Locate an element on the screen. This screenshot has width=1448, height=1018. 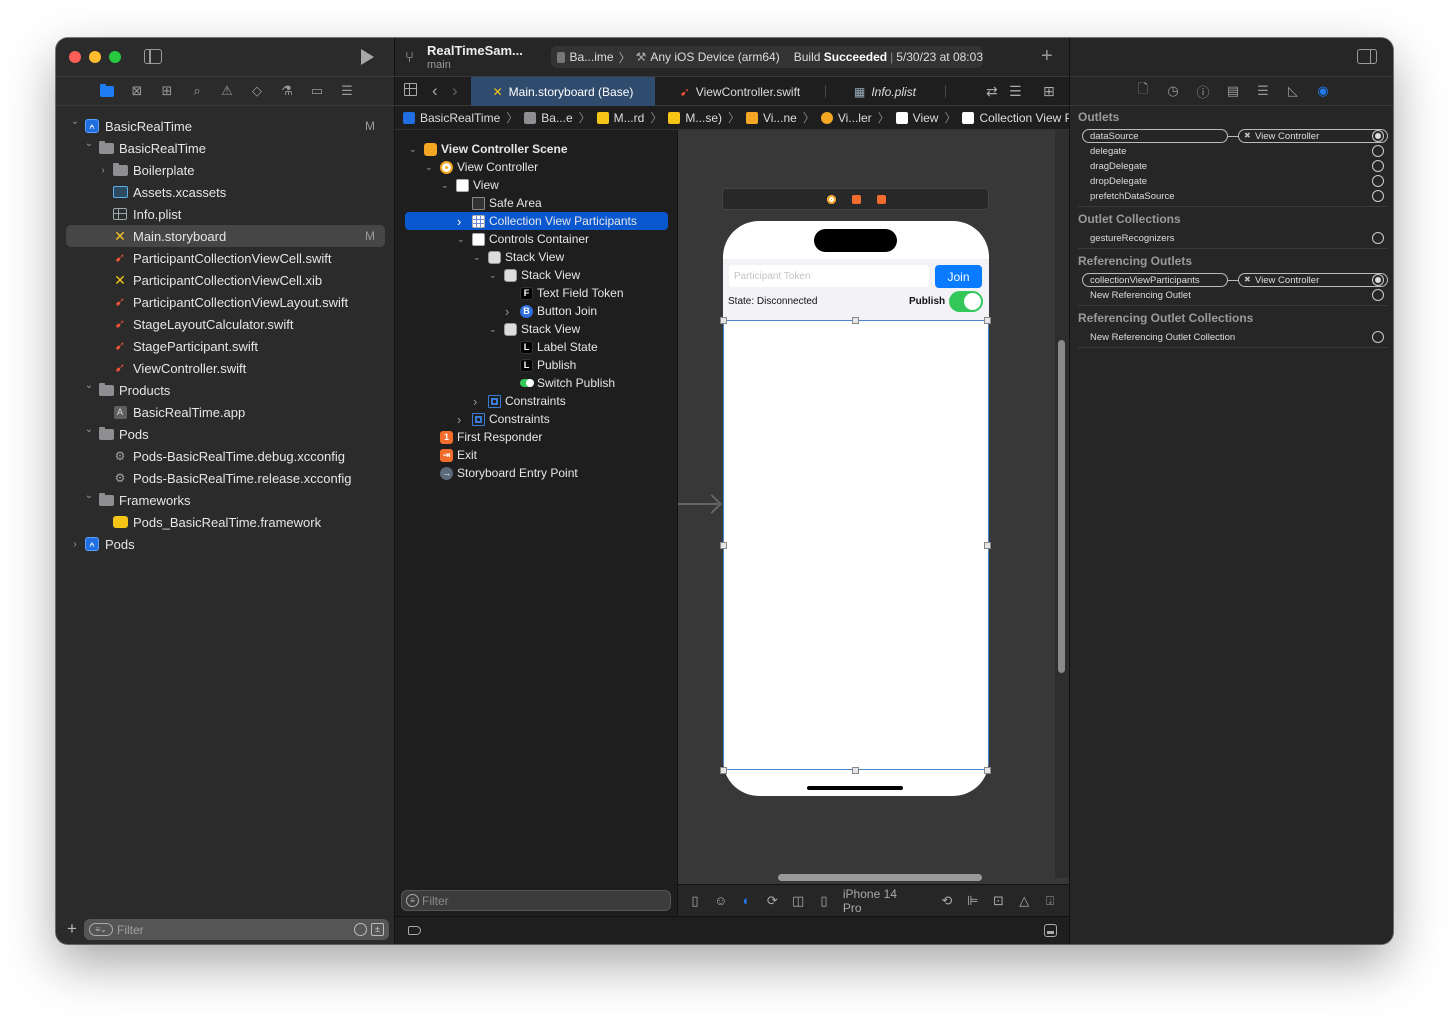
file-tree-item: A BasicRealTime.app is located at coordinates (225, 412).